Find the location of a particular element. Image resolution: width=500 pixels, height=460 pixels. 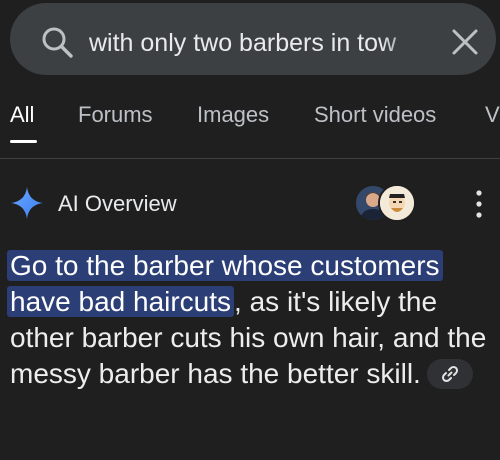

avatar is located at coordinates (397, 203).